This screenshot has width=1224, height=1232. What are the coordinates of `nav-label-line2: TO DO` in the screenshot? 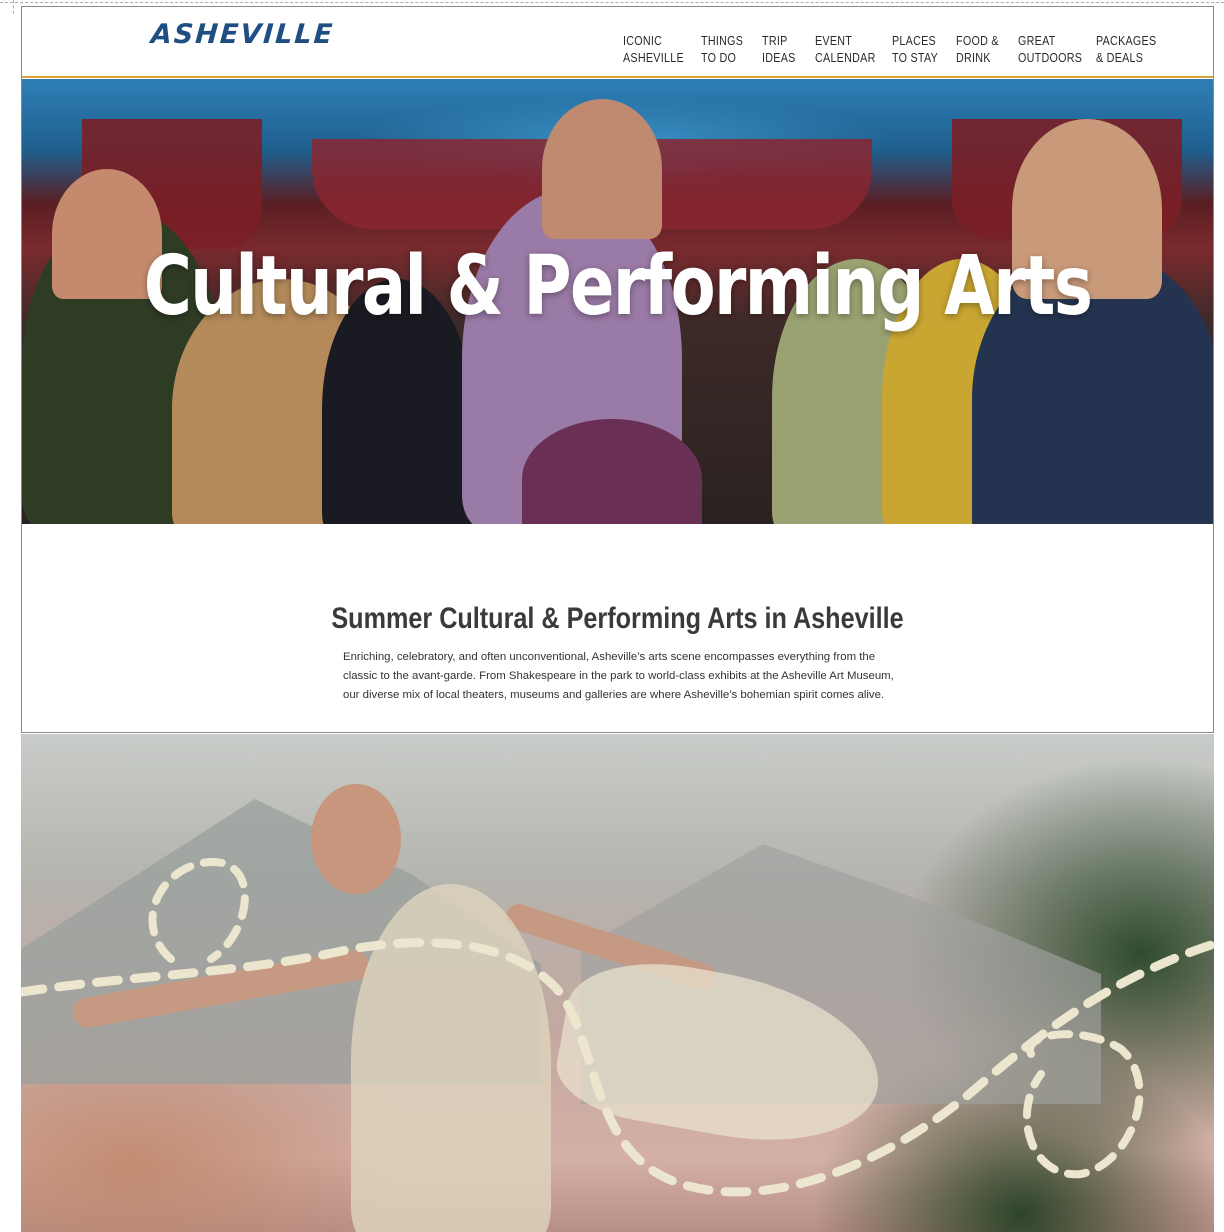 It's located at (719, 58).